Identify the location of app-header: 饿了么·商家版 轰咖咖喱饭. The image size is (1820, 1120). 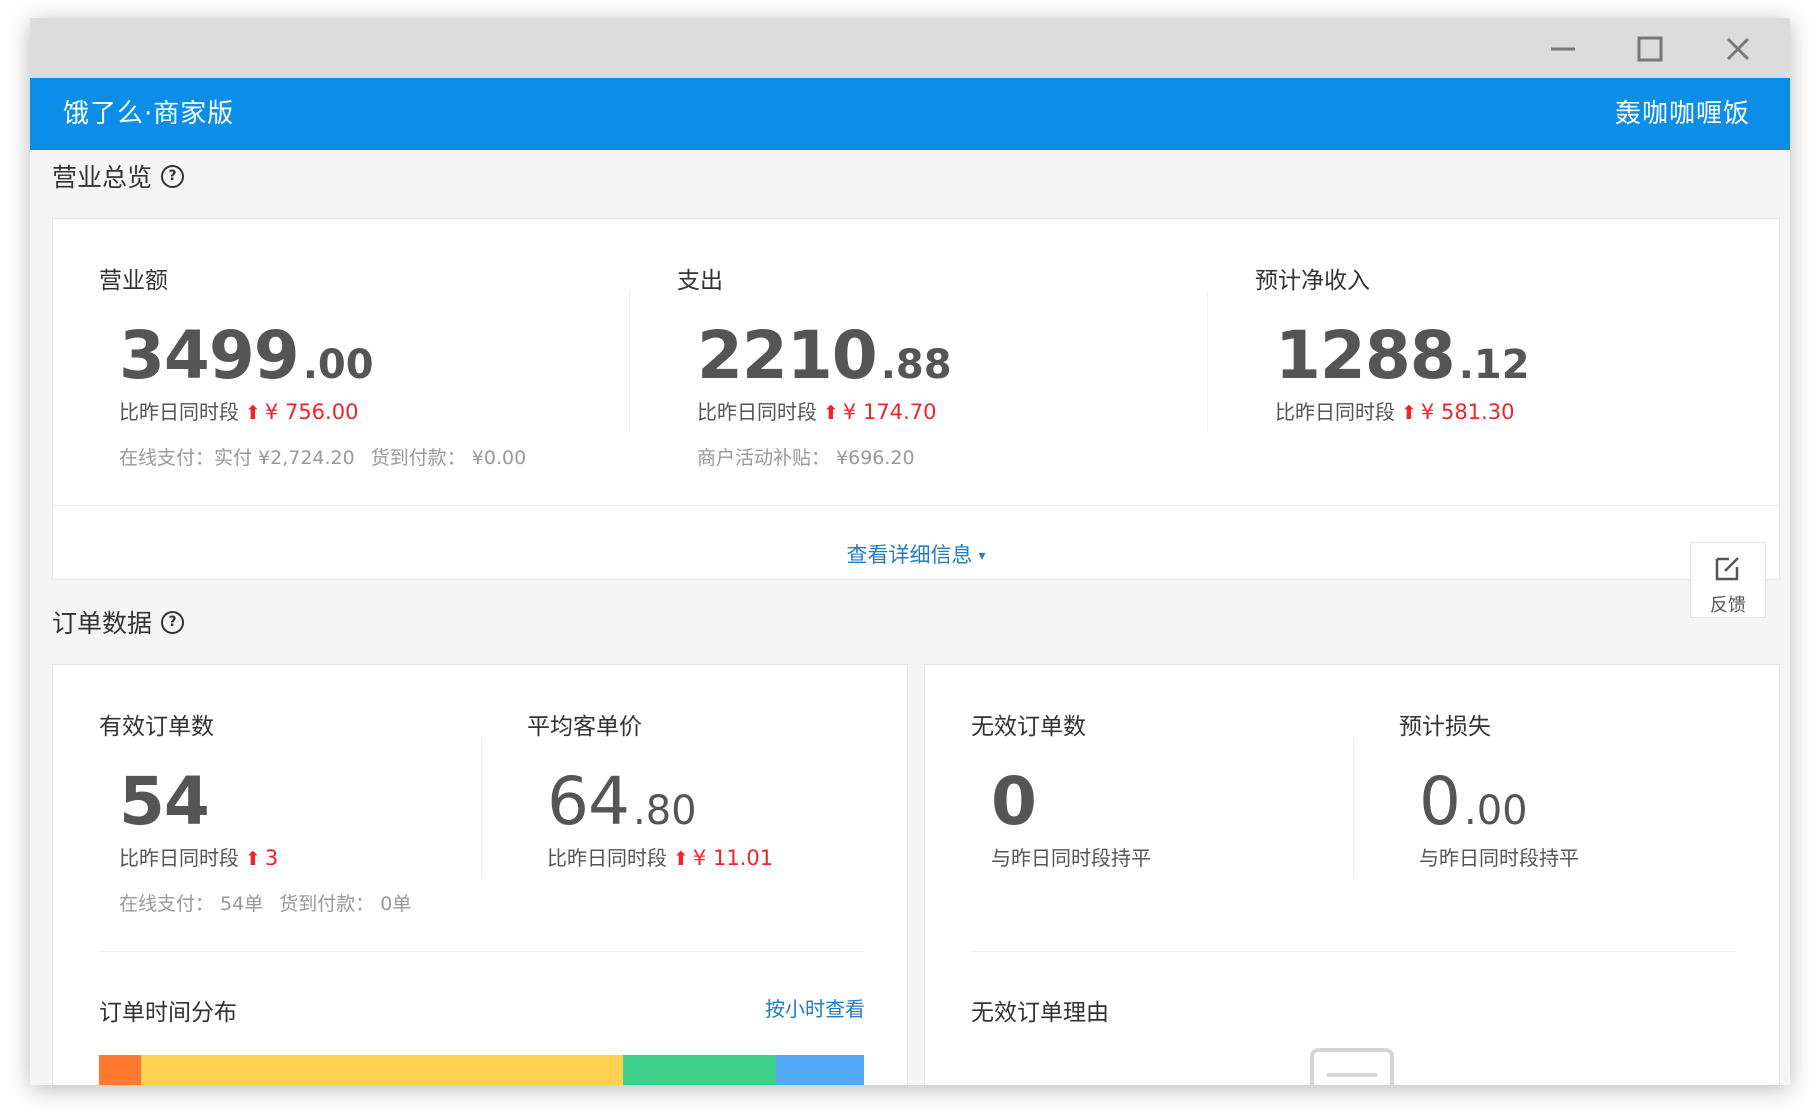
(910, 114).